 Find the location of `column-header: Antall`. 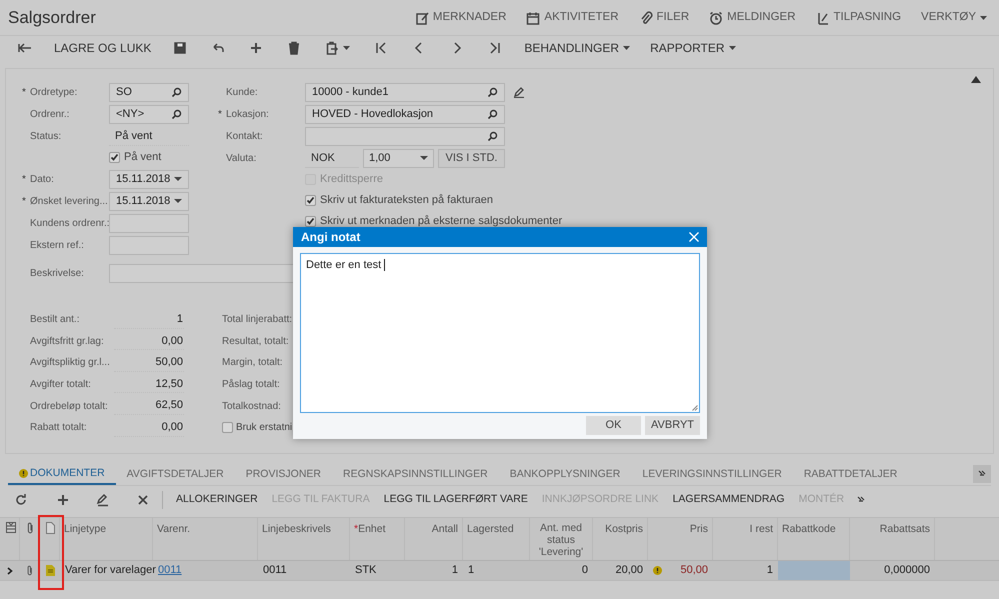

column-header: Antall is located at coordinates (445, 529).